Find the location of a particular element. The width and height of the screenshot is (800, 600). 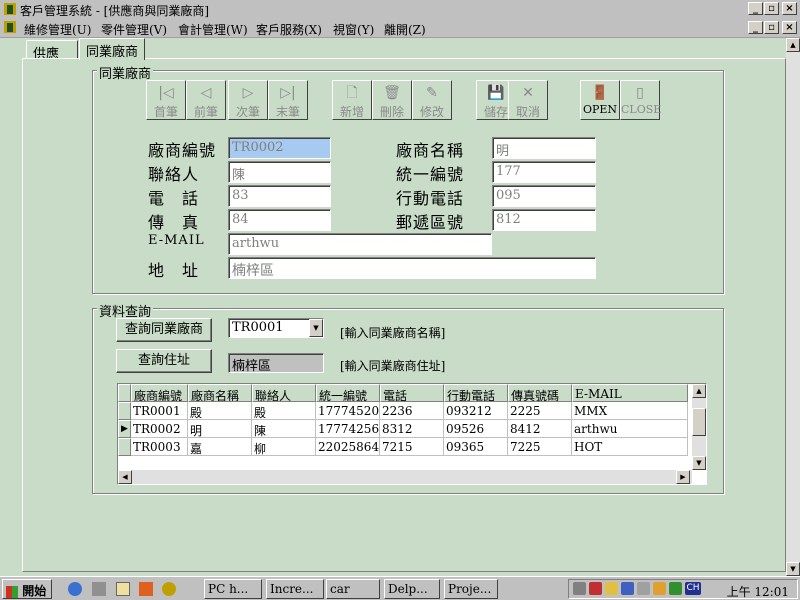

vertical-scrollbar: ▲ ▼ is located at coordinates (793, 307).